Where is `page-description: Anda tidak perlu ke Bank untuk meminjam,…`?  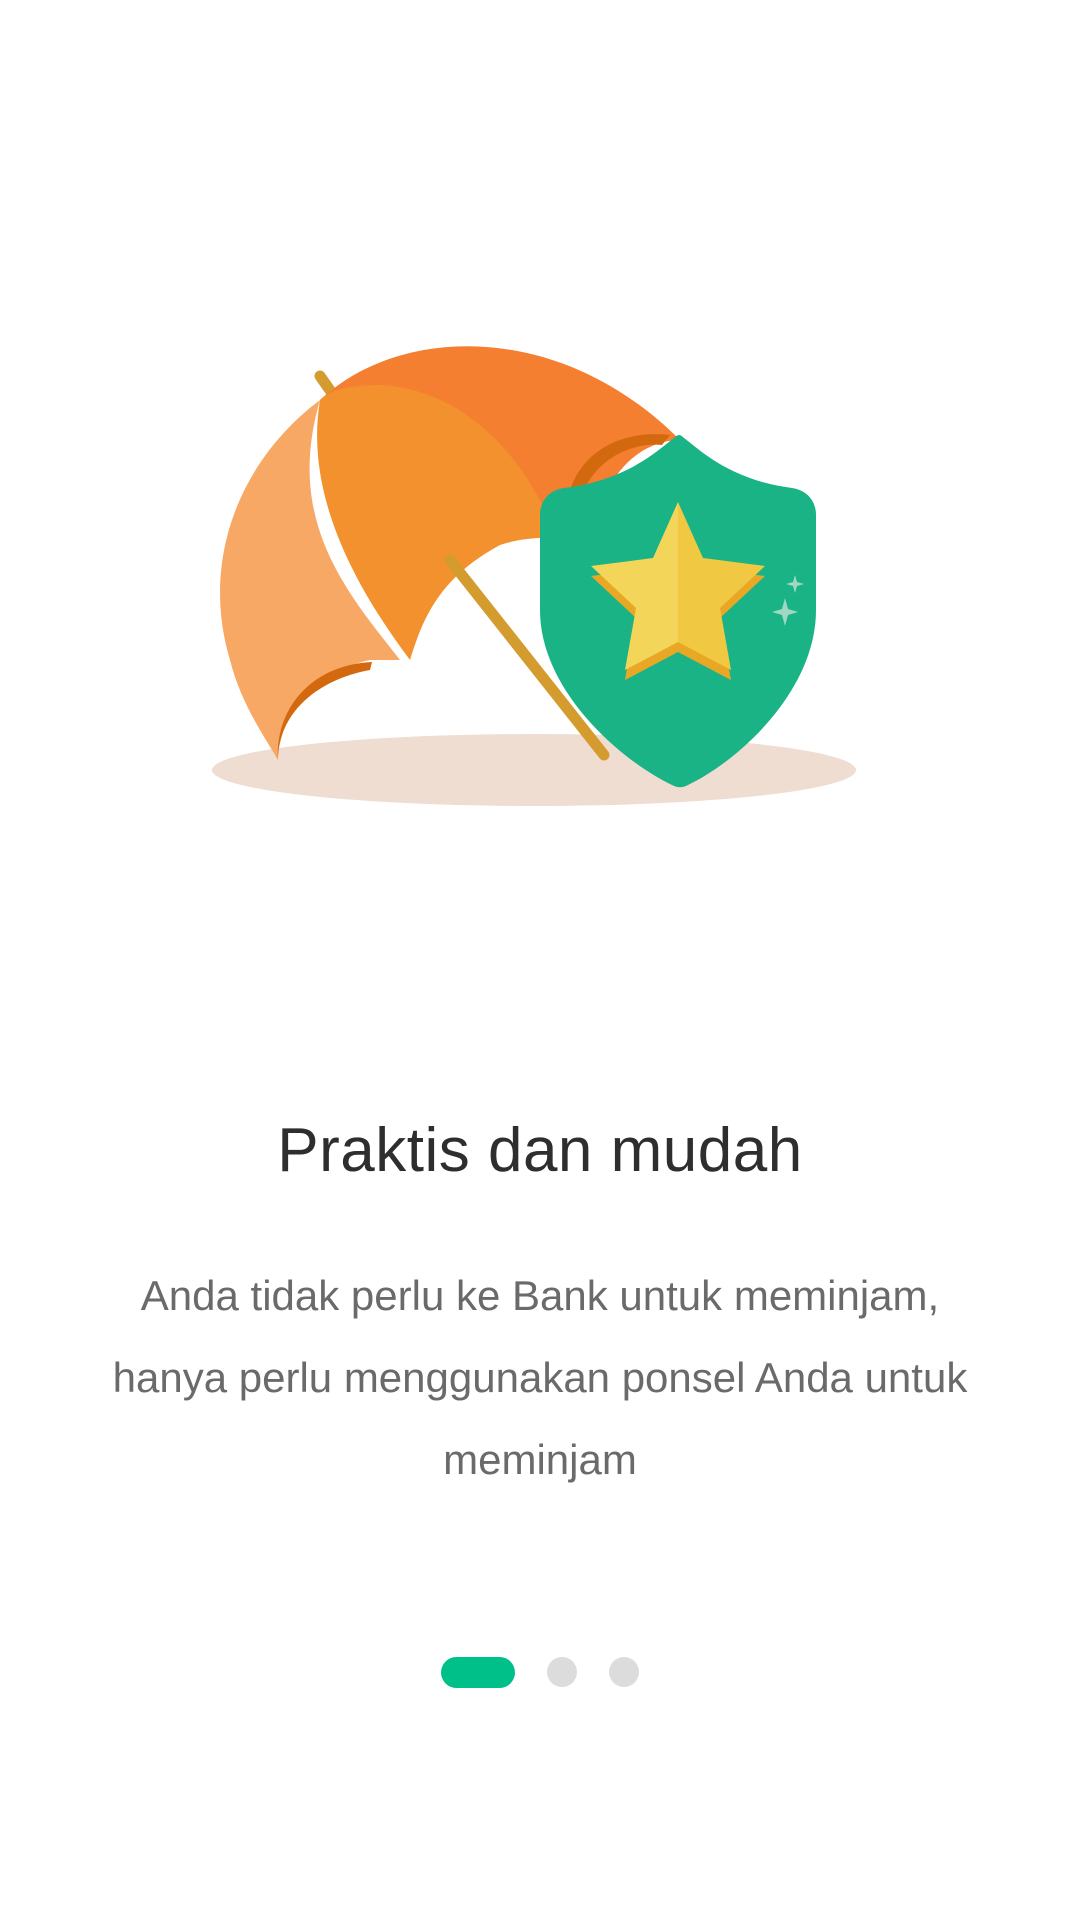 page-description: Anda tidak perlu ke Bank untuk meminjam,… is located at coordinates (540, 1377).